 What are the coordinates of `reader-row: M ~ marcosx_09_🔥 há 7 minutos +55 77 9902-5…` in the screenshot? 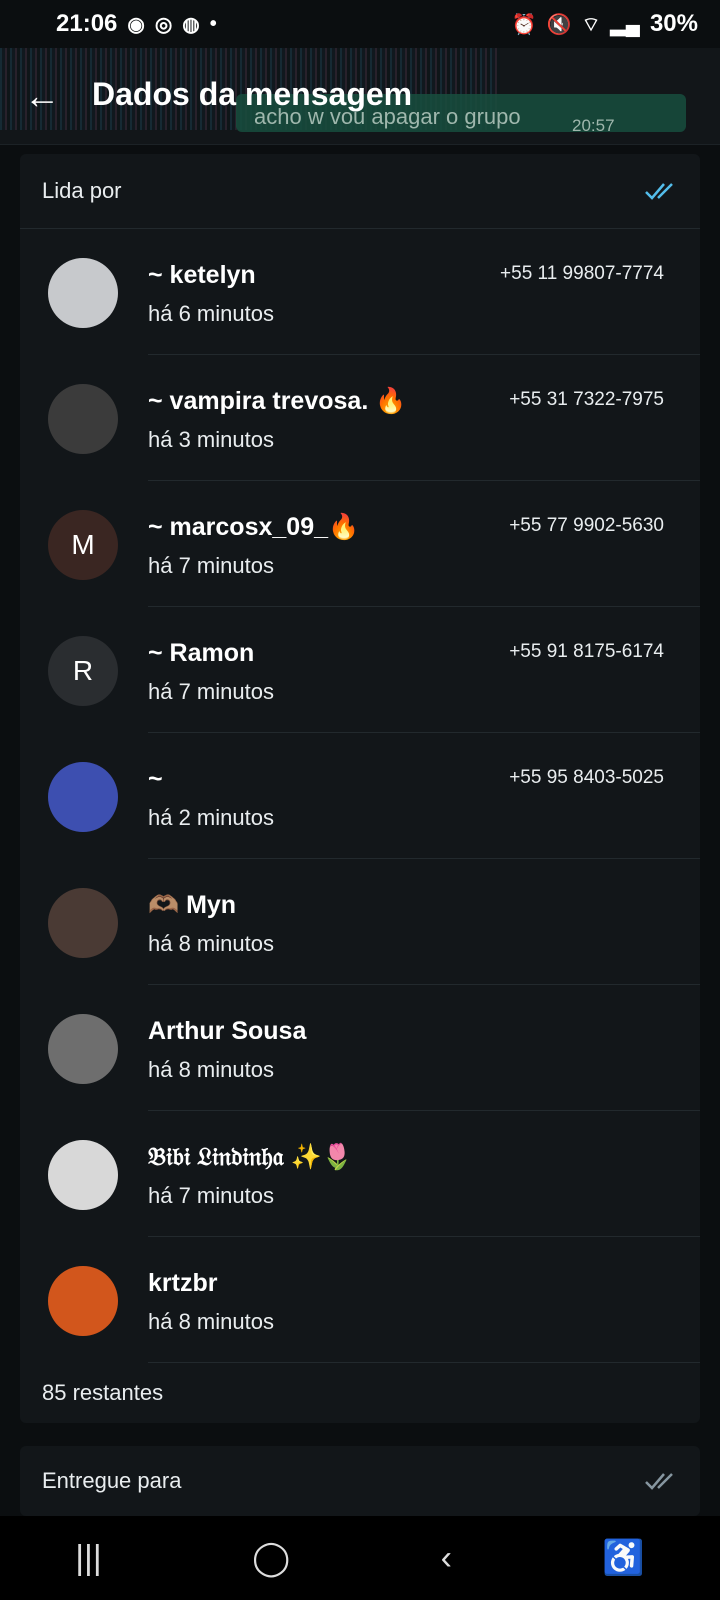 It's located at (360, 544).